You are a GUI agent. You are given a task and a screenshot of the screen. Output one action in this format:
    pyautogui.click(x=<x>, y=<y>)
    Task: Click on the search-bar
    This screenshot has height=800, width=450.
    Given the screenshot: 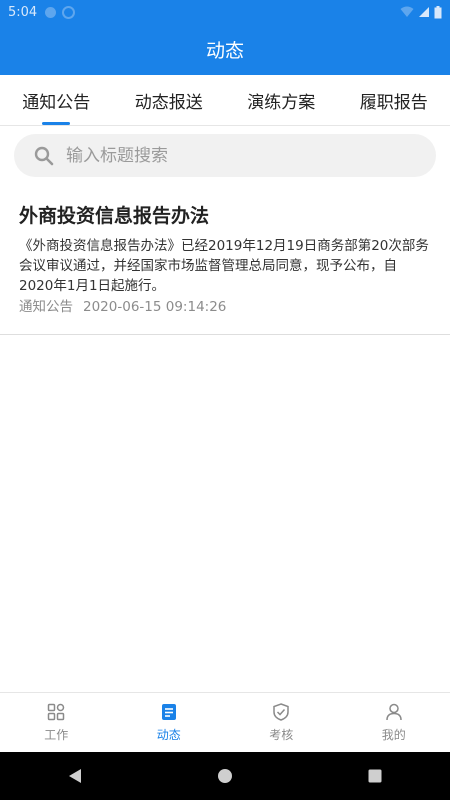 What is the action you would take?
    pyautogui.click(x=225, y=155)
    